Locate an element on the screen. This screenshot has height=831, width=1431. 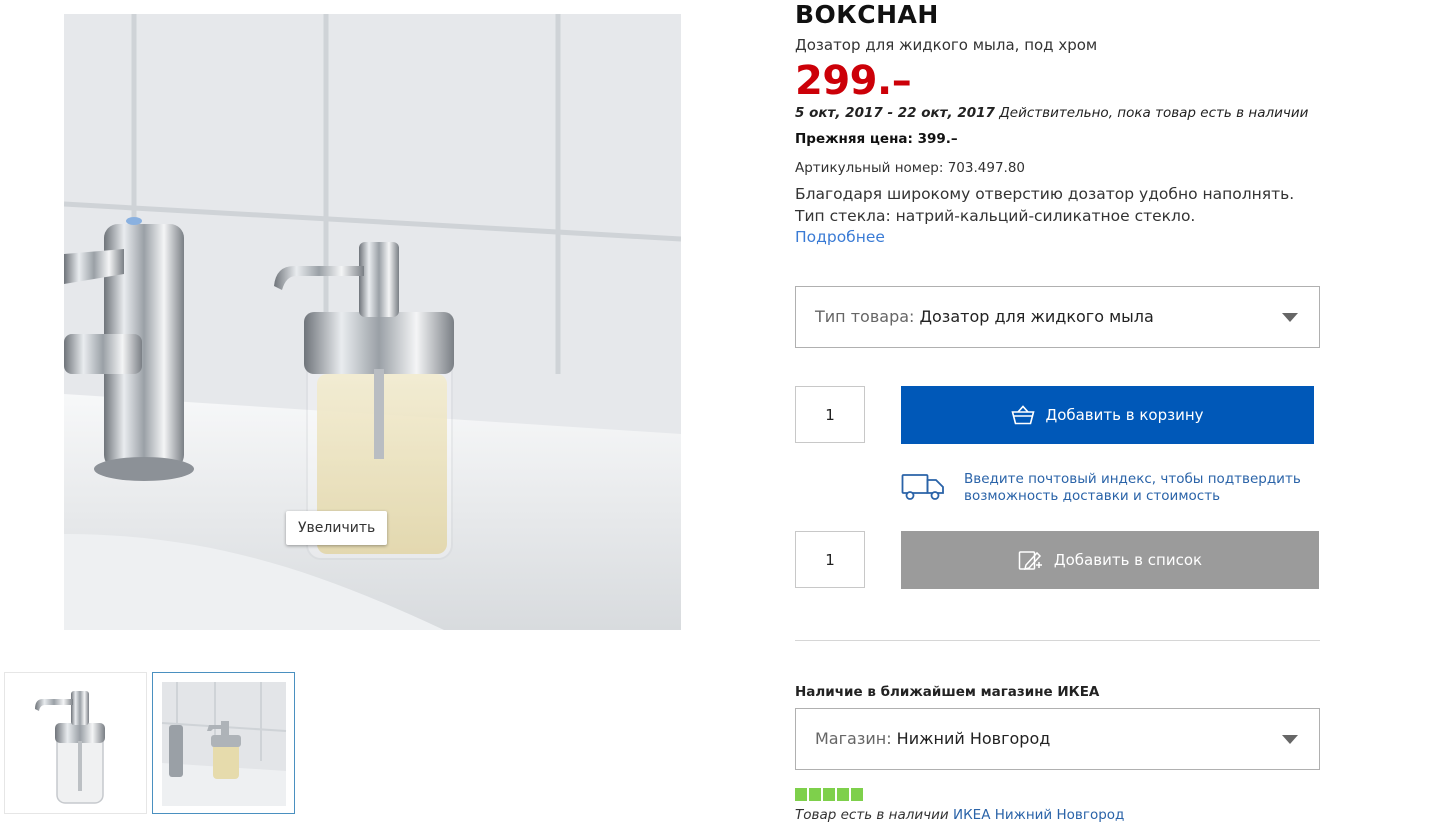
stock-store-link: ИКЕА Нижний Новгород is located at coordinates (1038, 815).